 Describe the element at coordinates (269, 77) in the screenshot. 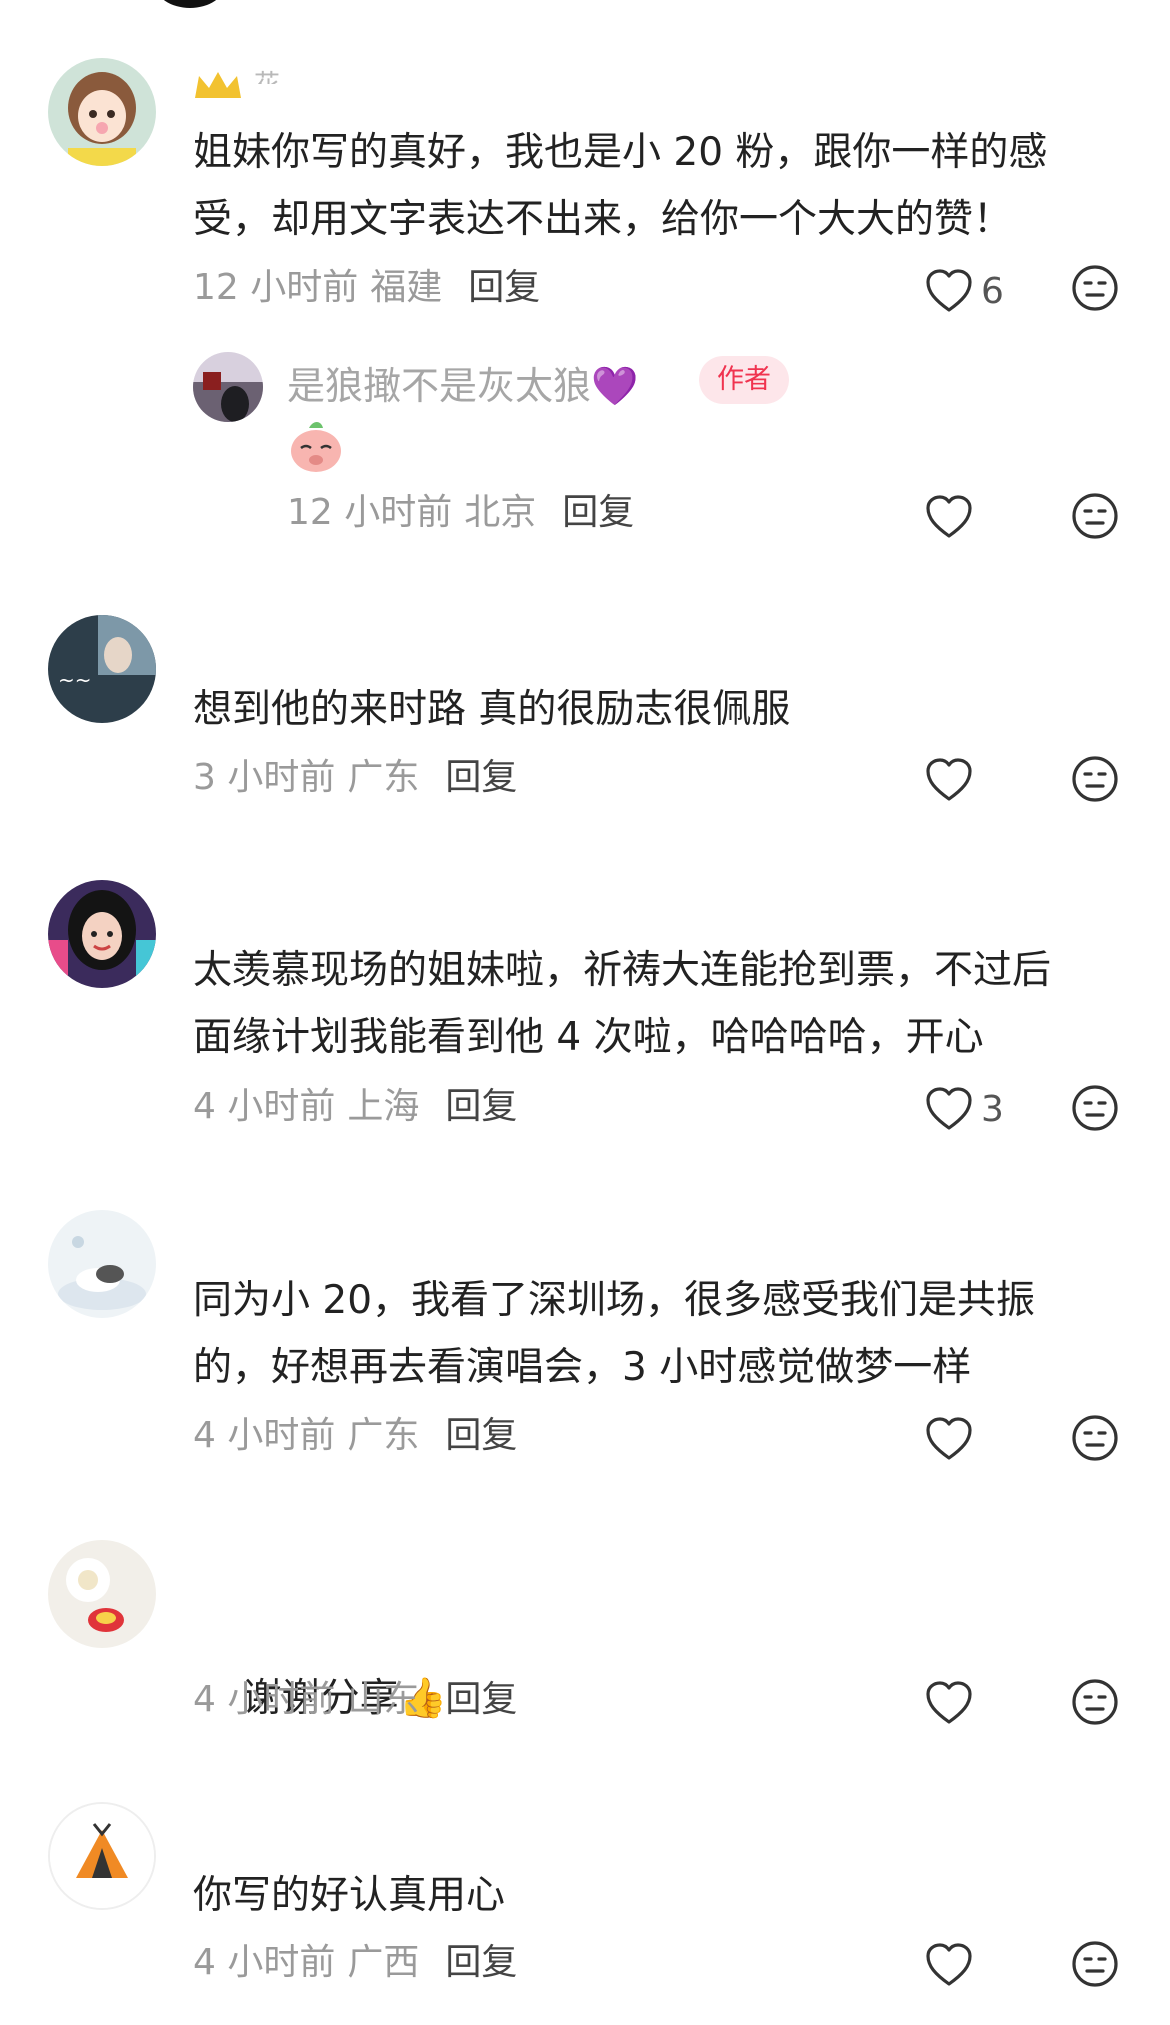

I see `comment-username: 花` at that location.